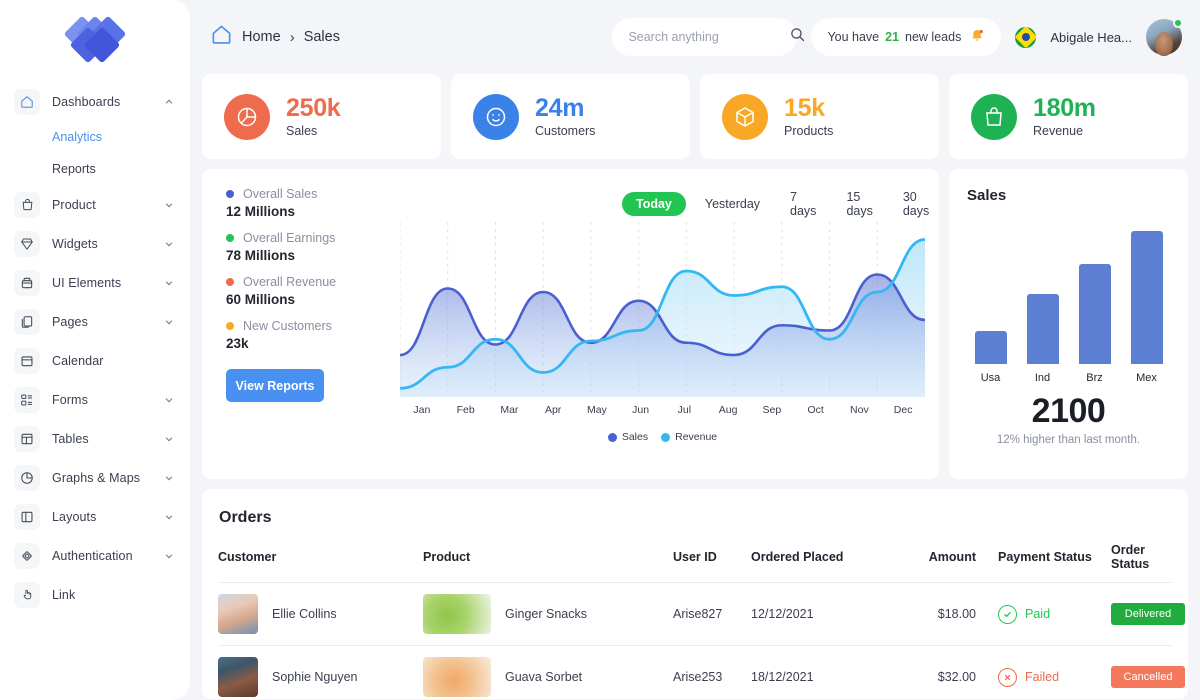  Describe the element at coordinates (654, 204) in the screenshot. I see `filter-today: Today` at that location.